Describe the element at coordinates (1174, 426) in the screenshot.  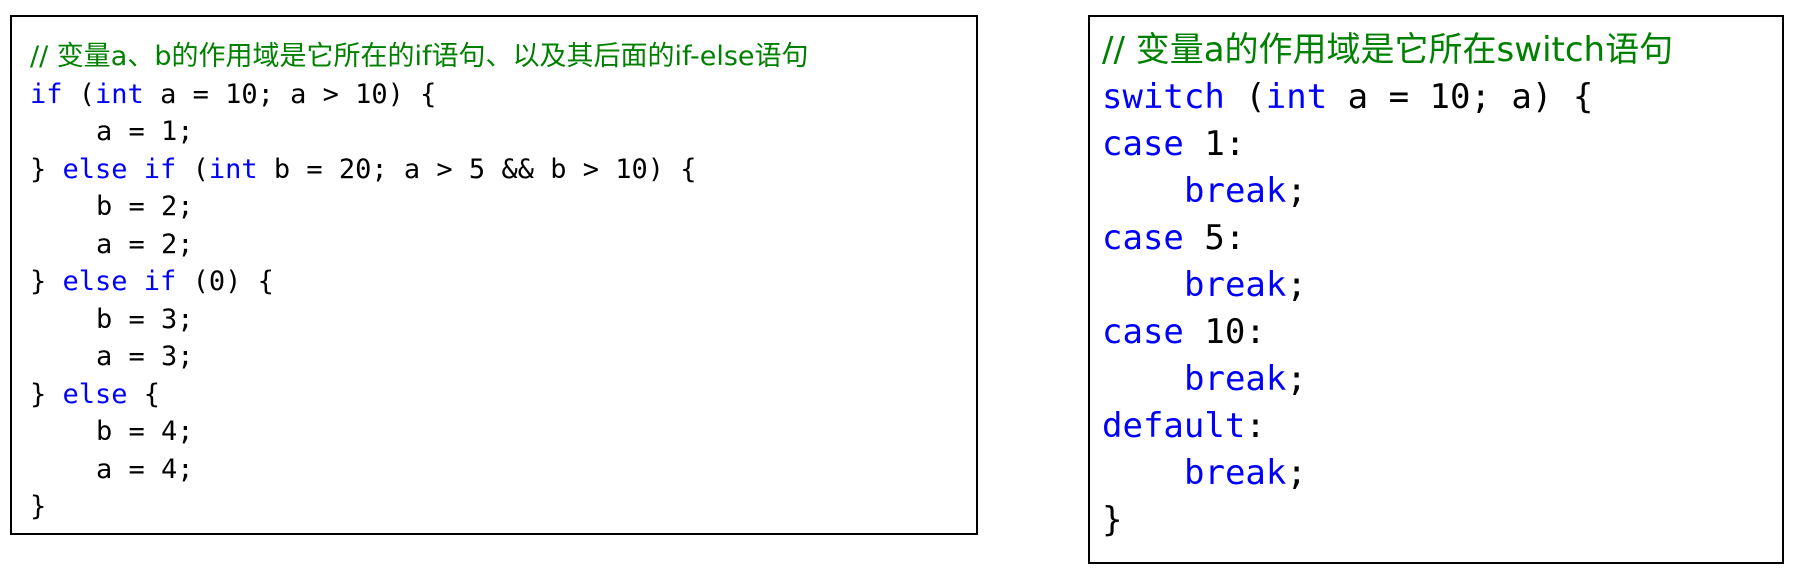
I see `code-keyword: default` at that location.